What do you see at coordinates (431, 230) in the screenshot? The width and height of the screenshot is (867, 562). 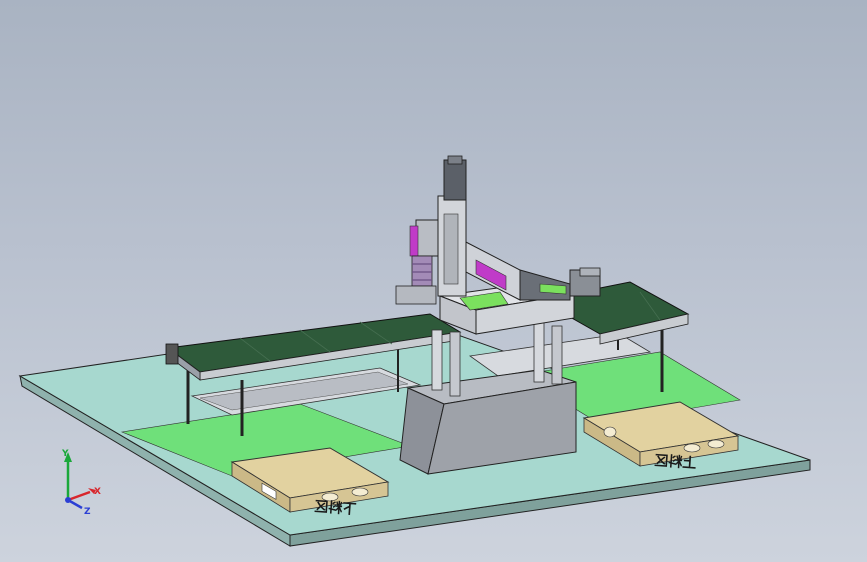 I see `robot-vertical-column` at bounding box center [431, 230].